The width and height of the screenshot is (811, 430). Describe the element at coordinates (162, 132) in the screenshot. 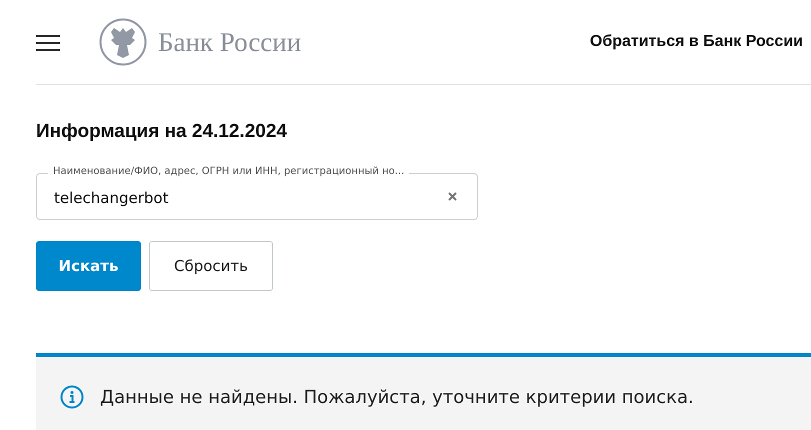

I see `page-title: Информация на 24.12.2024` at that location.